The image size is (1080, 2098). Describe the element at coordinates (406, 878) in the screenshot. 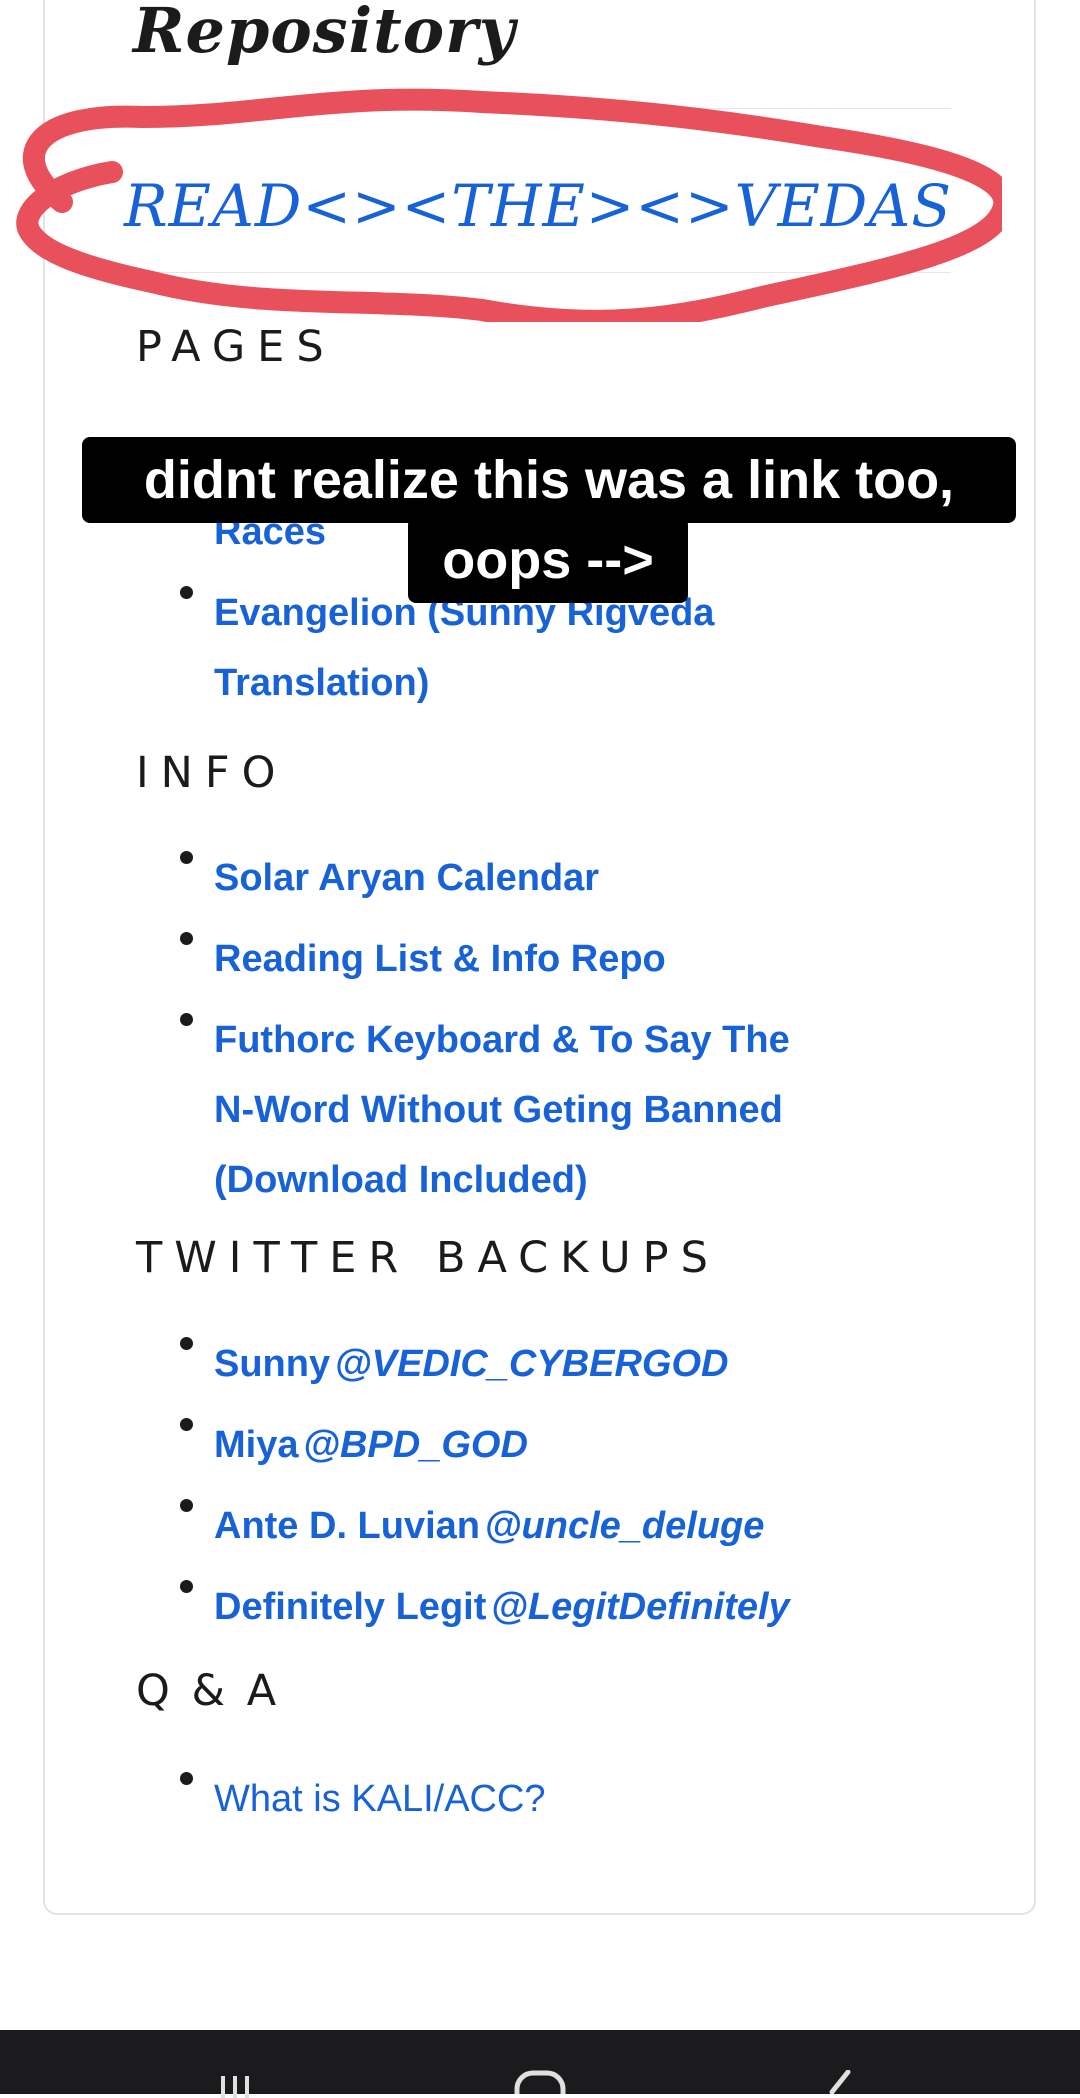

I see `solar-aryan-calendar-link: Solar Aryan Calendar` at that location.